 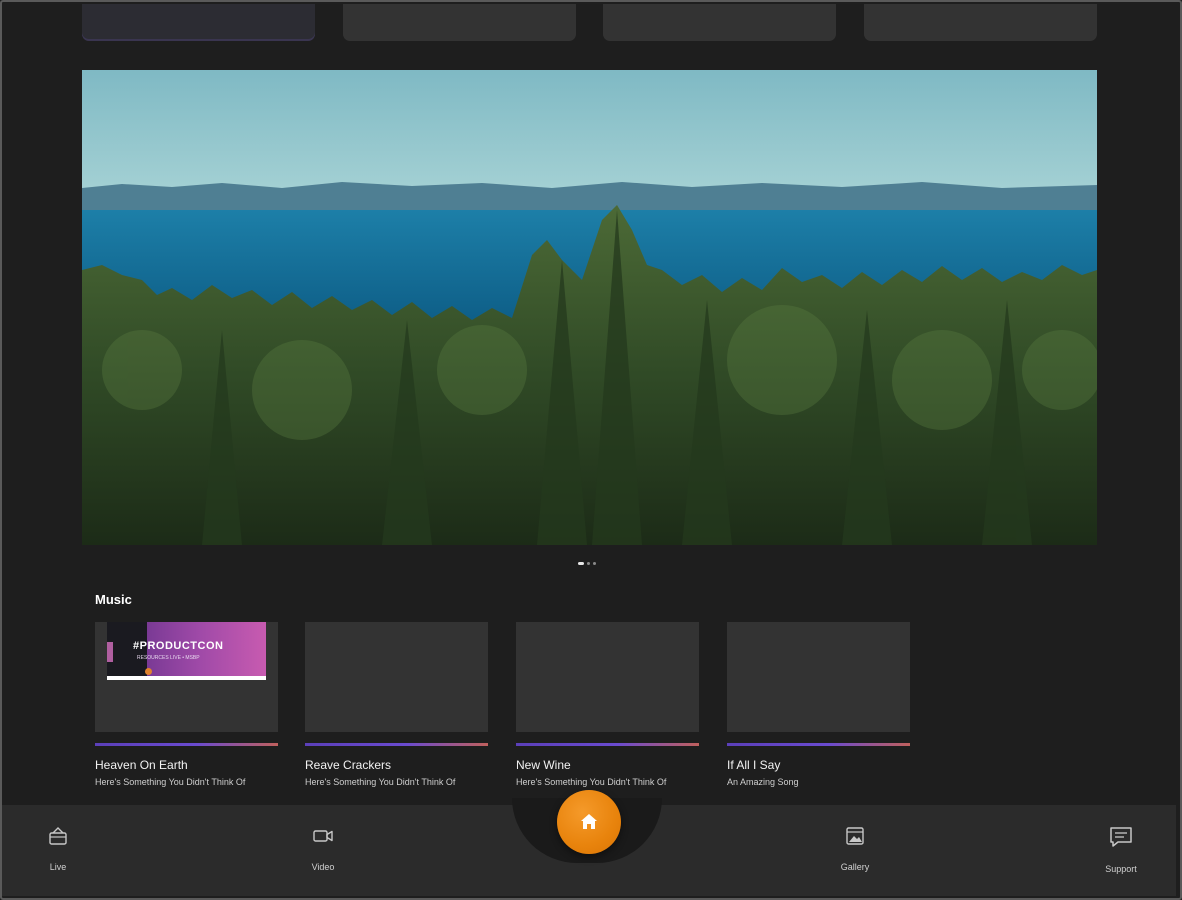 I want to click on card-thumbnail: #PRODUCTCON RESOURCES LIVE • MSBP, so click(x=186, y=677).